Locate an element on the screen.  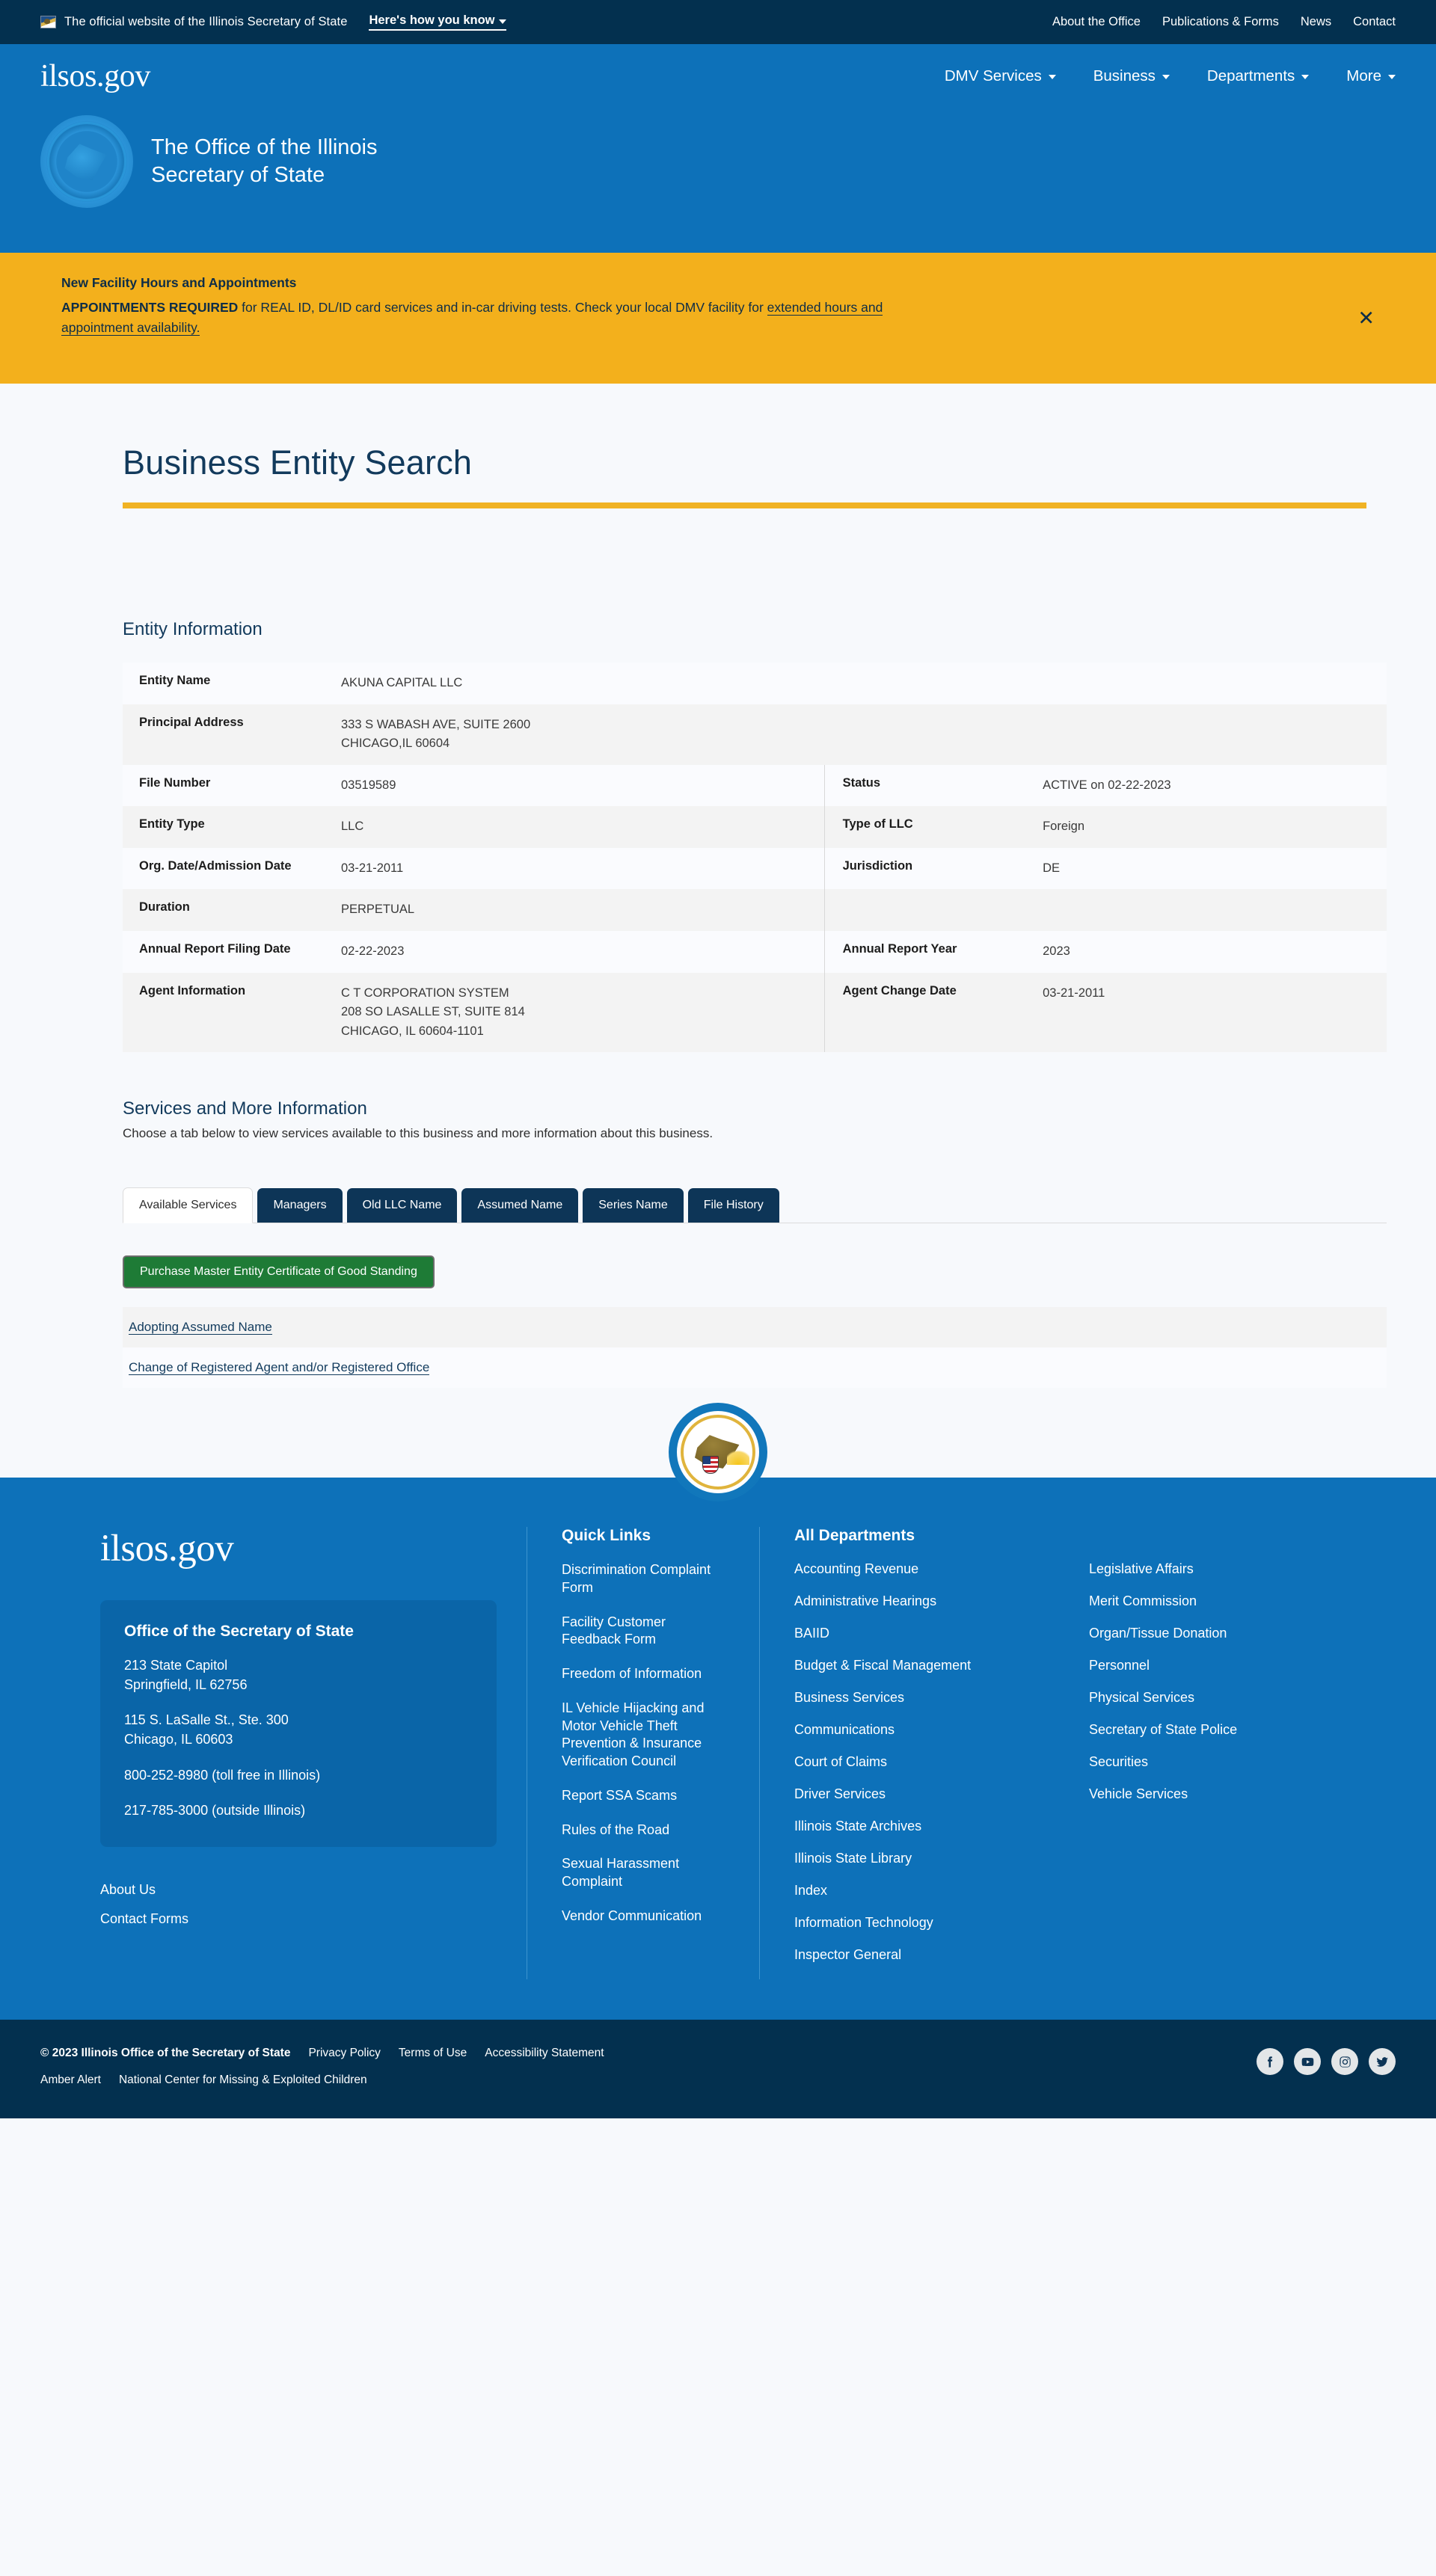
row-value-status: ACTIVE on 02-22-2023 is located at coordinates (1107, 785).